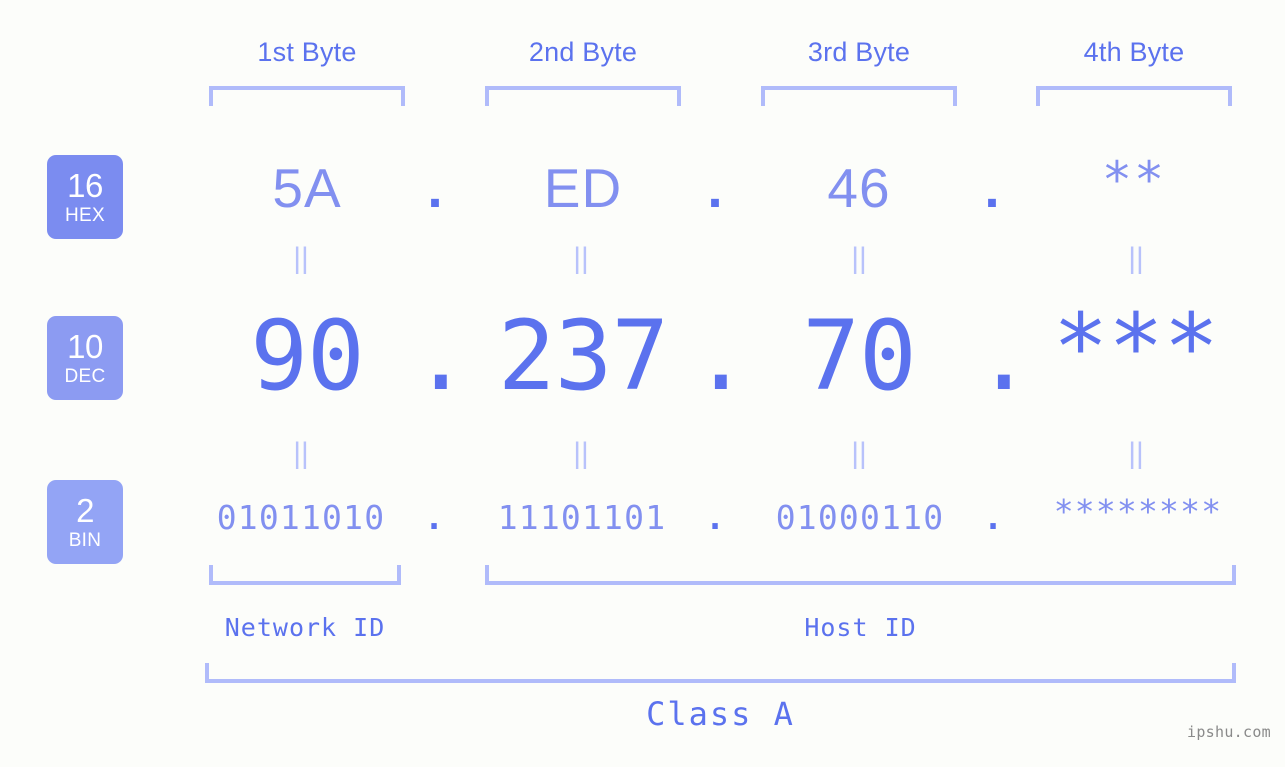 The height and width of the screenshot is (767, 1285). What do you see at coordinates (307, 356) in the screenshot?
I see `dec-byte-1: 90` at bounding box center [307, 356].